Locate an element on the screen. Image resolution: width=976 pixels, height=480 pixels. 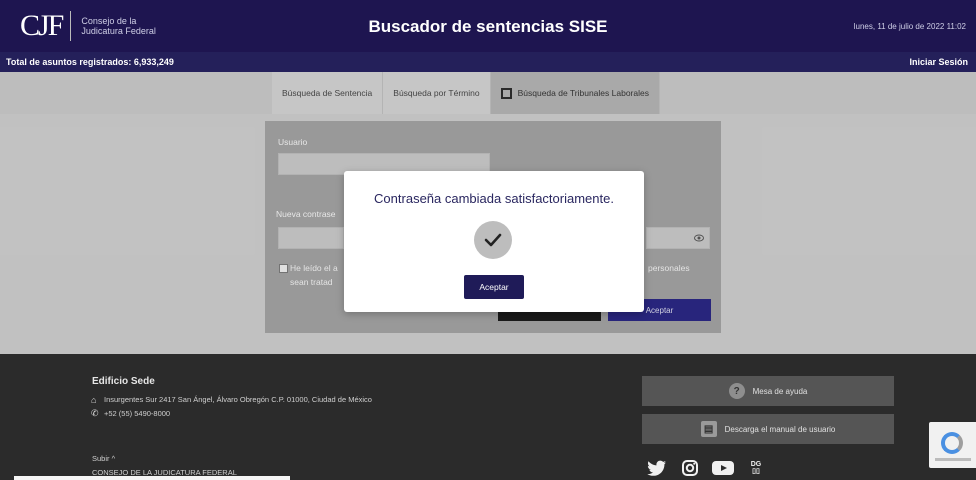
help-desk-label: Mesa de ayuda is located at coordinates (780, 391).